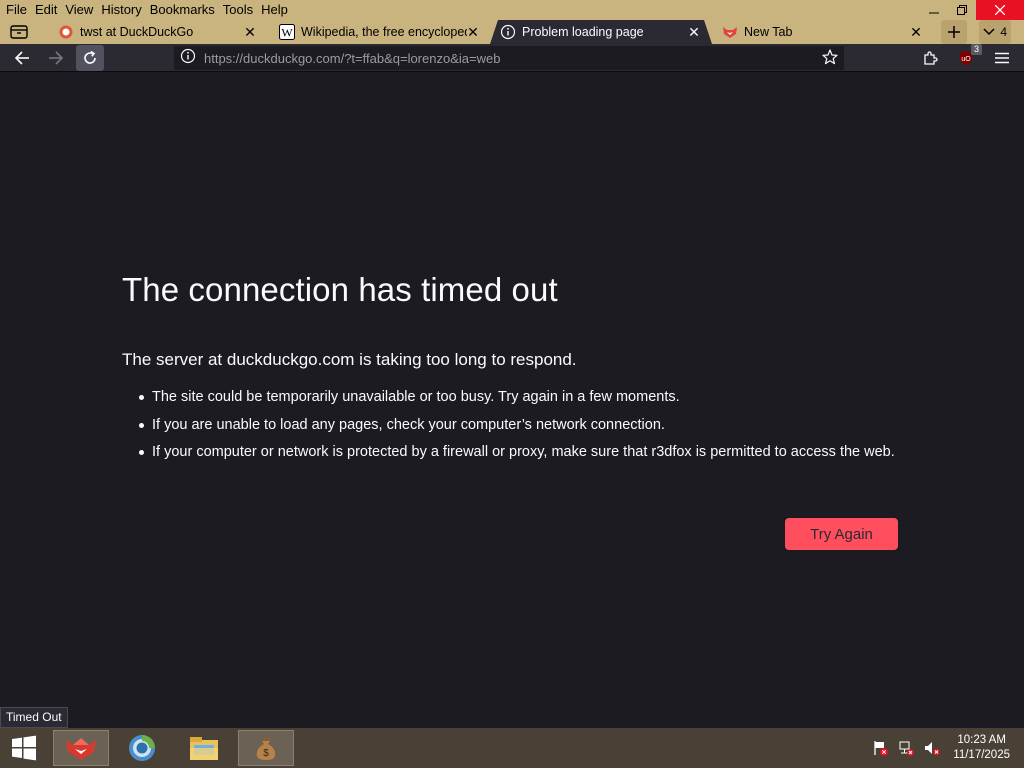 Image resolution: width=1024 pixels, height=768 pixels. I want to click on tab-count: 4, so click(1003, 32).